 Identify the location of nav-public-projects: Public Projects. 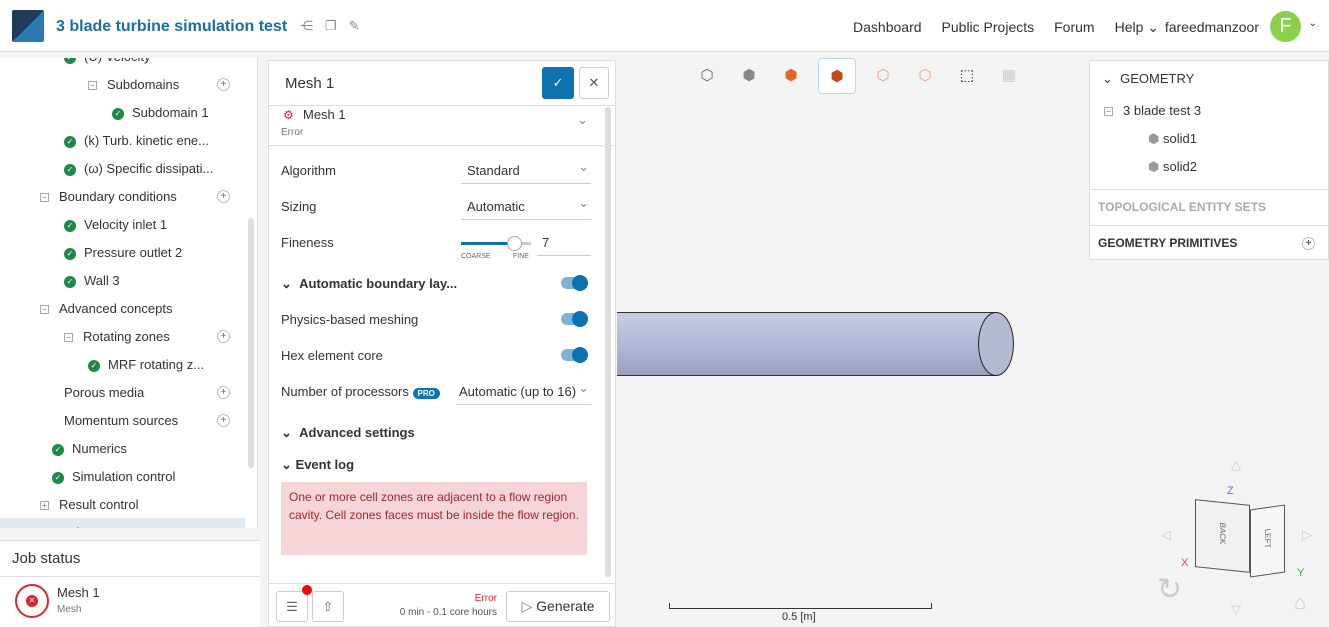
(988, 27).